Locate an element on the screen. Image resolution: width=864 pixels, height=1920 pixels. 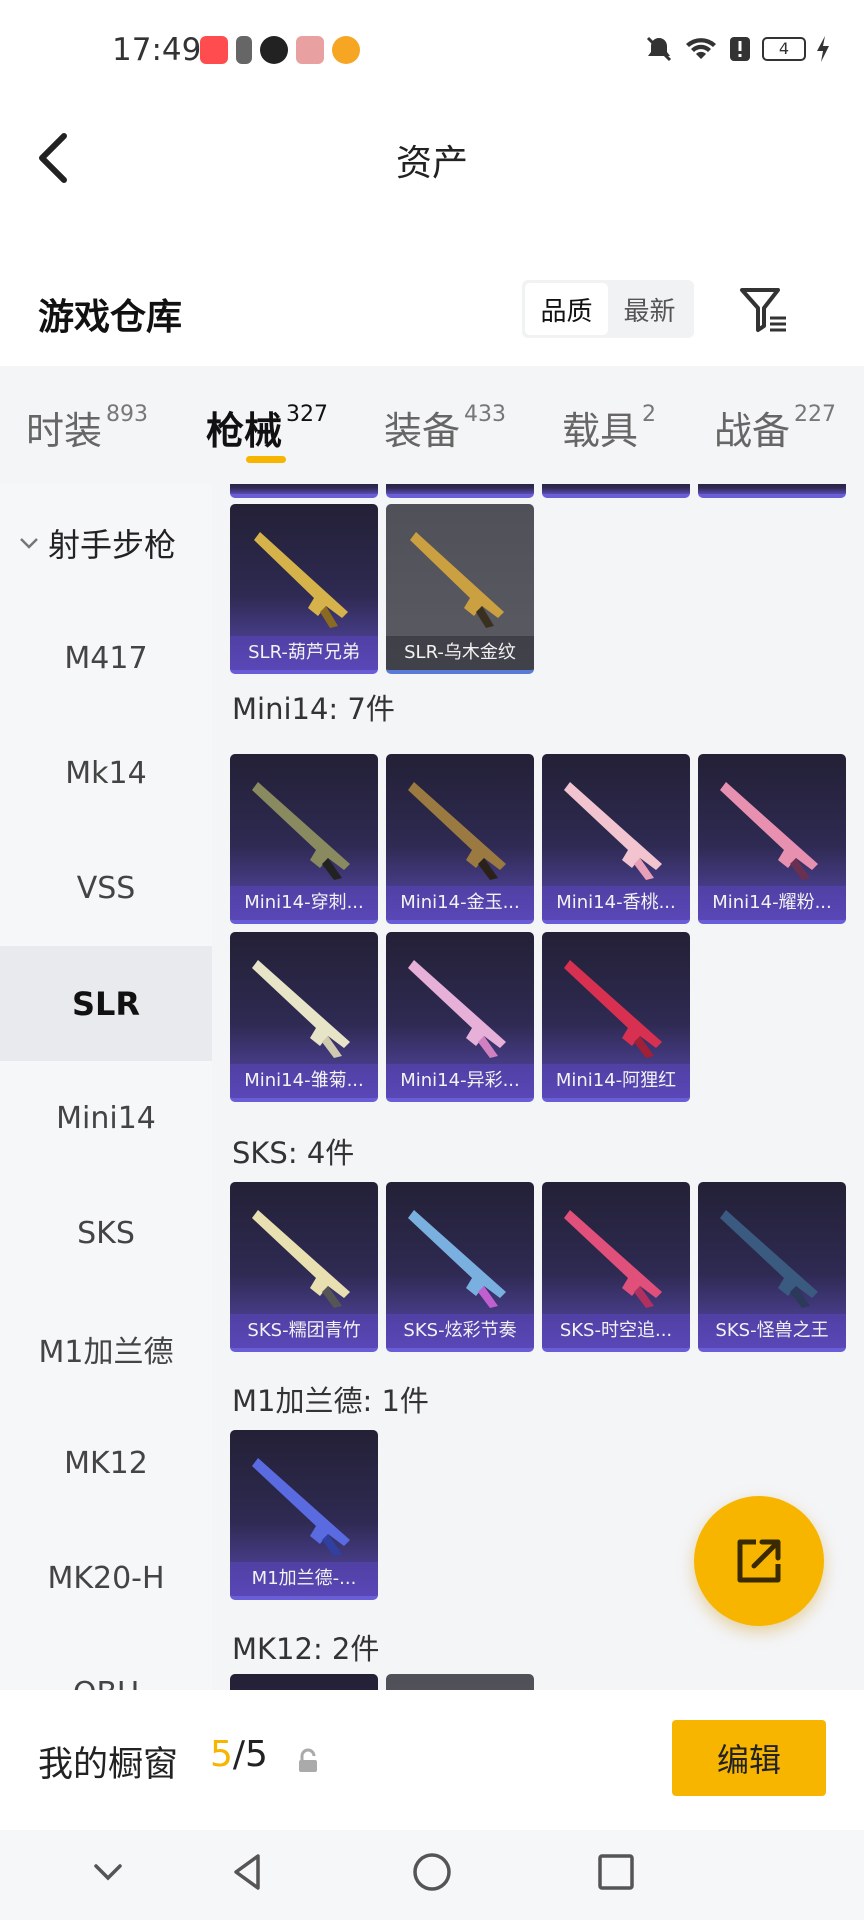
tab-label: 时装 is located at coordinates (64, 431).